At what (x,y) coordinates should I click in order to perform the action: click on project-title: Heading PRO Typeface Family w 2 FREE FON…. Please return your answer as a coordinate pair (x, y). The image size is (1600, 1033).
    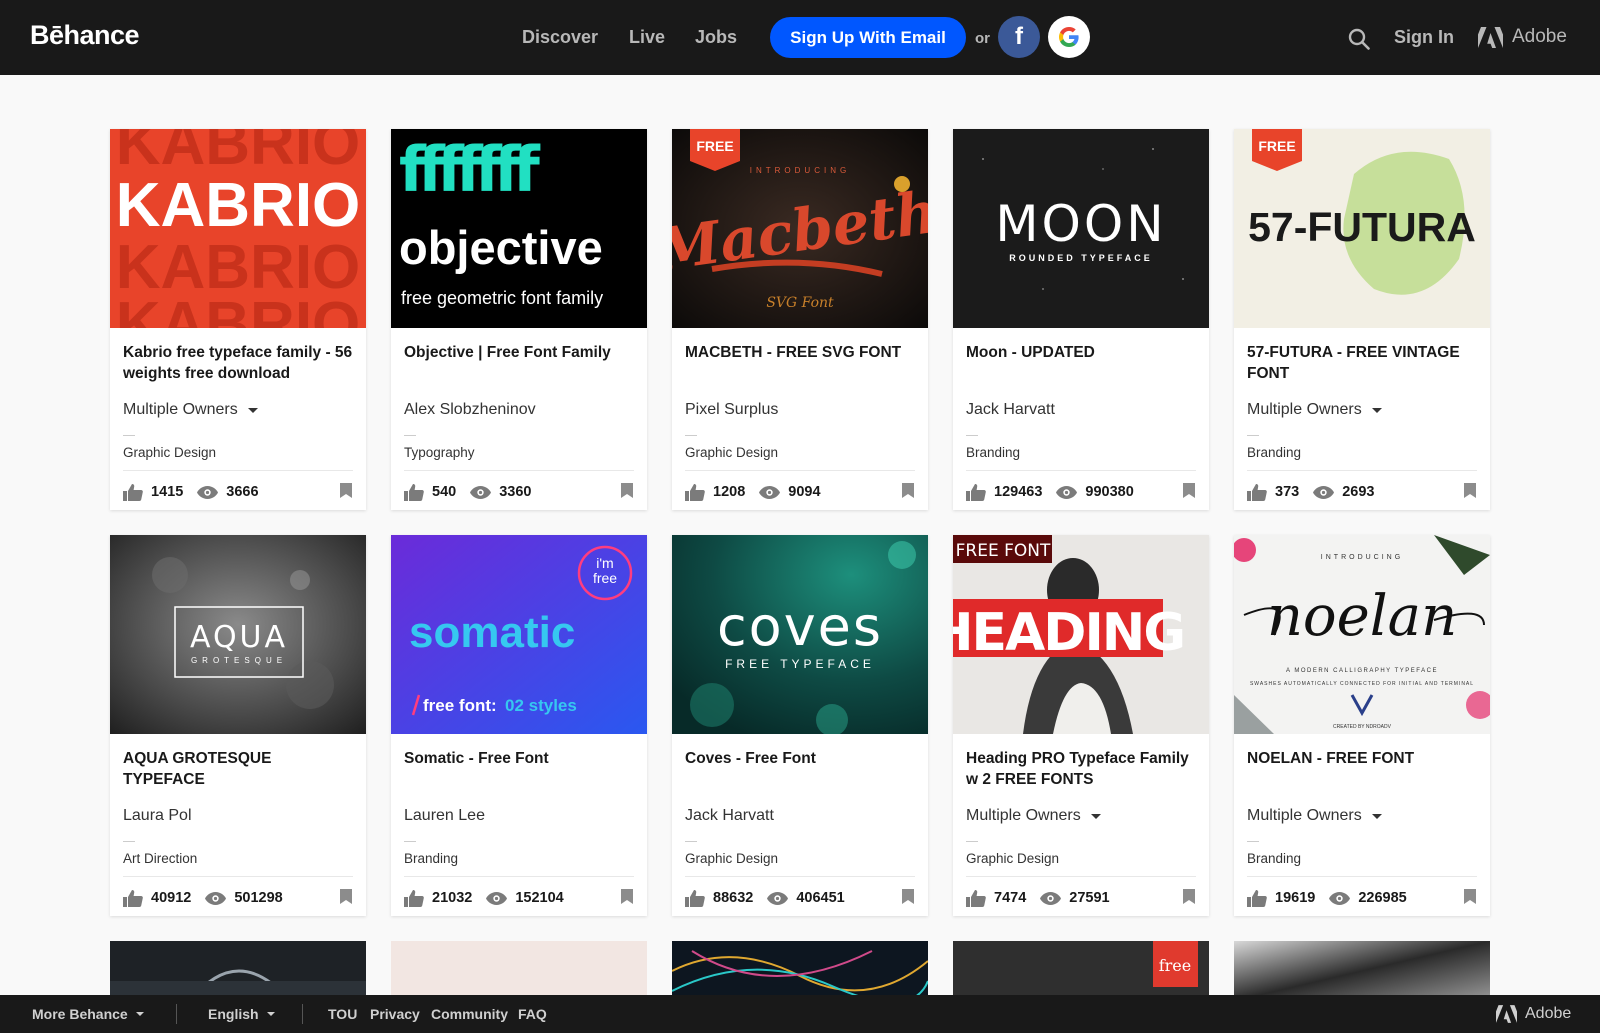
    Looking at the image, I should click on (1082, 769).